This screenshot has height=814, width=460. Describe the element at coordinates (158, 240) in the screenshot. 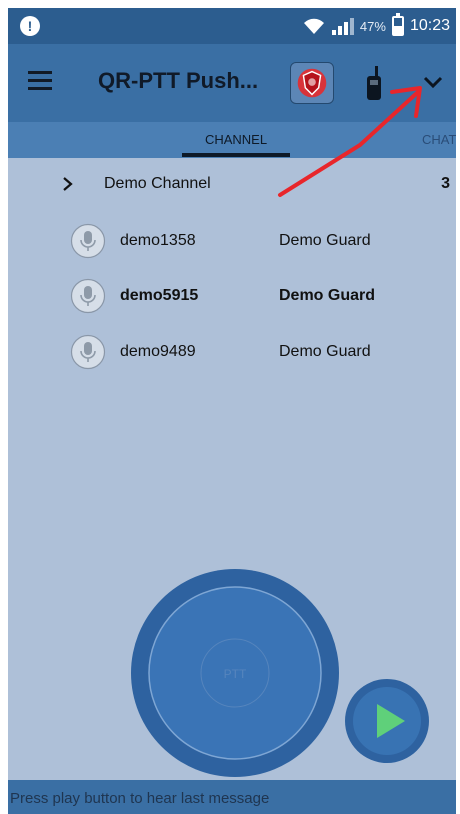

I see `member-name: demo1358` at that location.